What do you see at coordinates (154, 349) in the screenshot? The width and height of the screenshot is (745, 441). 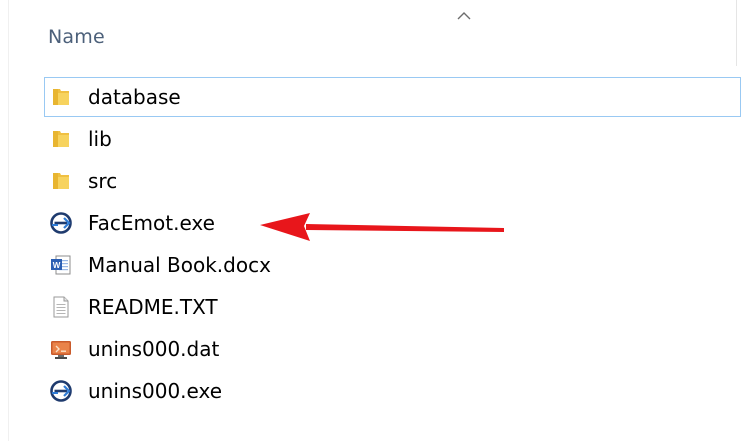 I see `file-name: unins000.dat` at bounding box center [154, 349].